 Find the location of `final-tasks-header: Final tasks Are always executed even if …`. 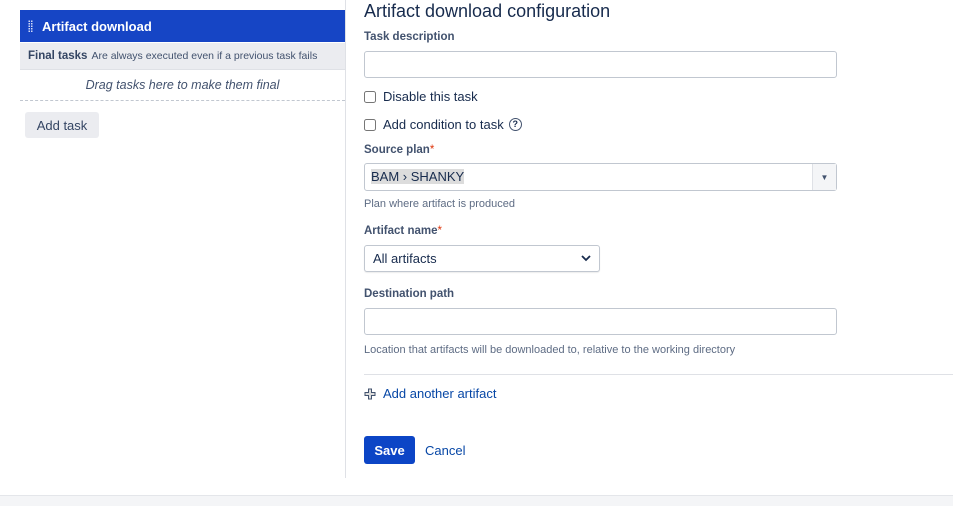

final-tasks-header: Final tasks Are always executed even if … is located at coordinates (182, 56).